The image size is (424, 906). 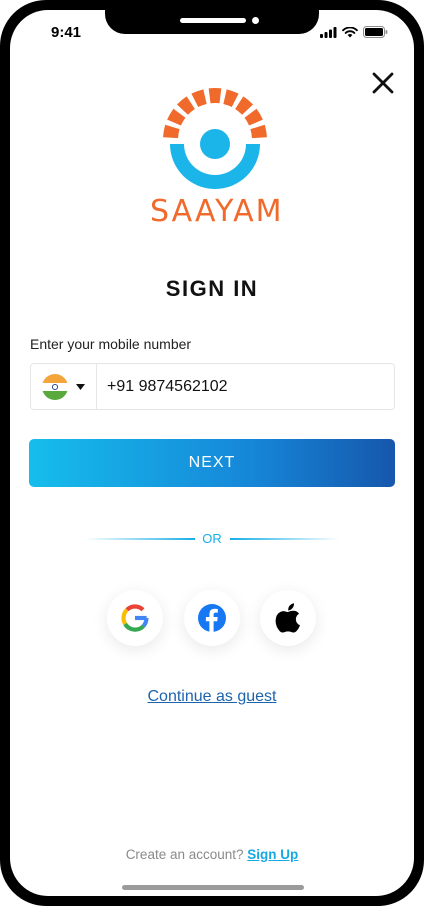 What do you see at coordinates (213, 887) in the screenshot?
I see `home-indicator` at bounding box center [213, 887].